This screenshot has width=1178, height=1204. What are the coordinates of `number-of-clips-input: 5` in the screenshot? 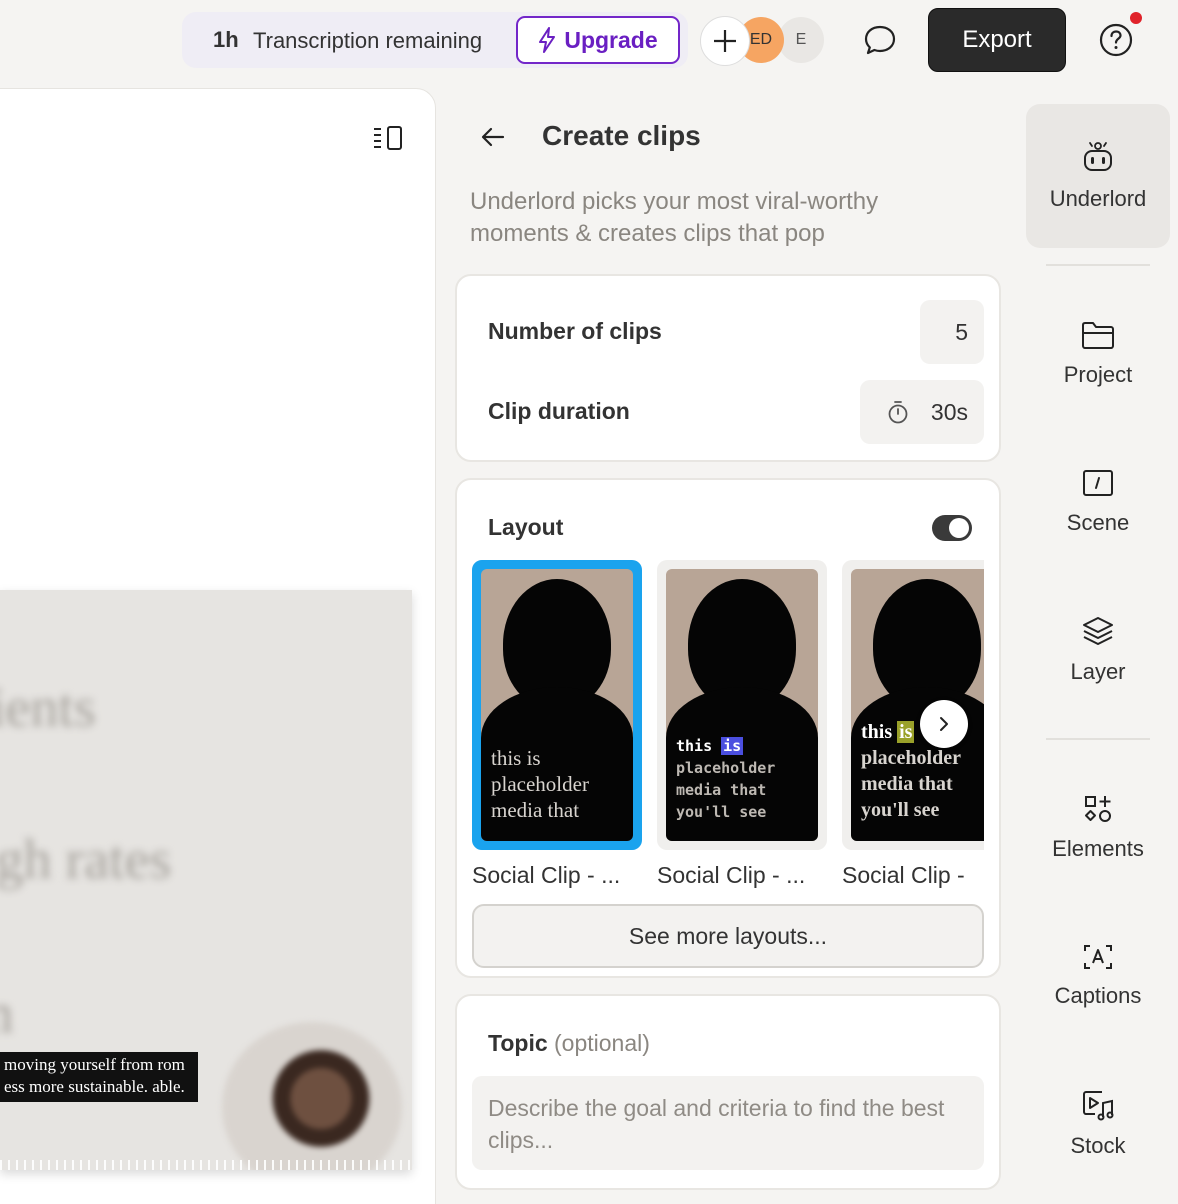 It's located at (952, 332).